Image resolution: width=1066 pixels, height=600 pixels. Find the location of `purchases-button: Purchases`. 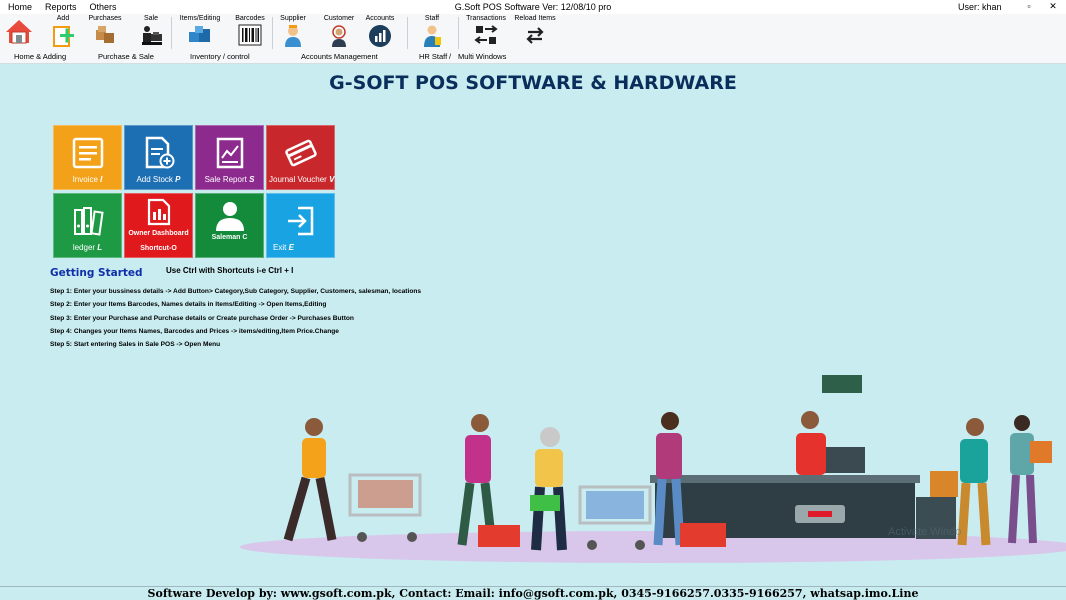

purchases-button: Purchases is located at coordinates (105, 30).